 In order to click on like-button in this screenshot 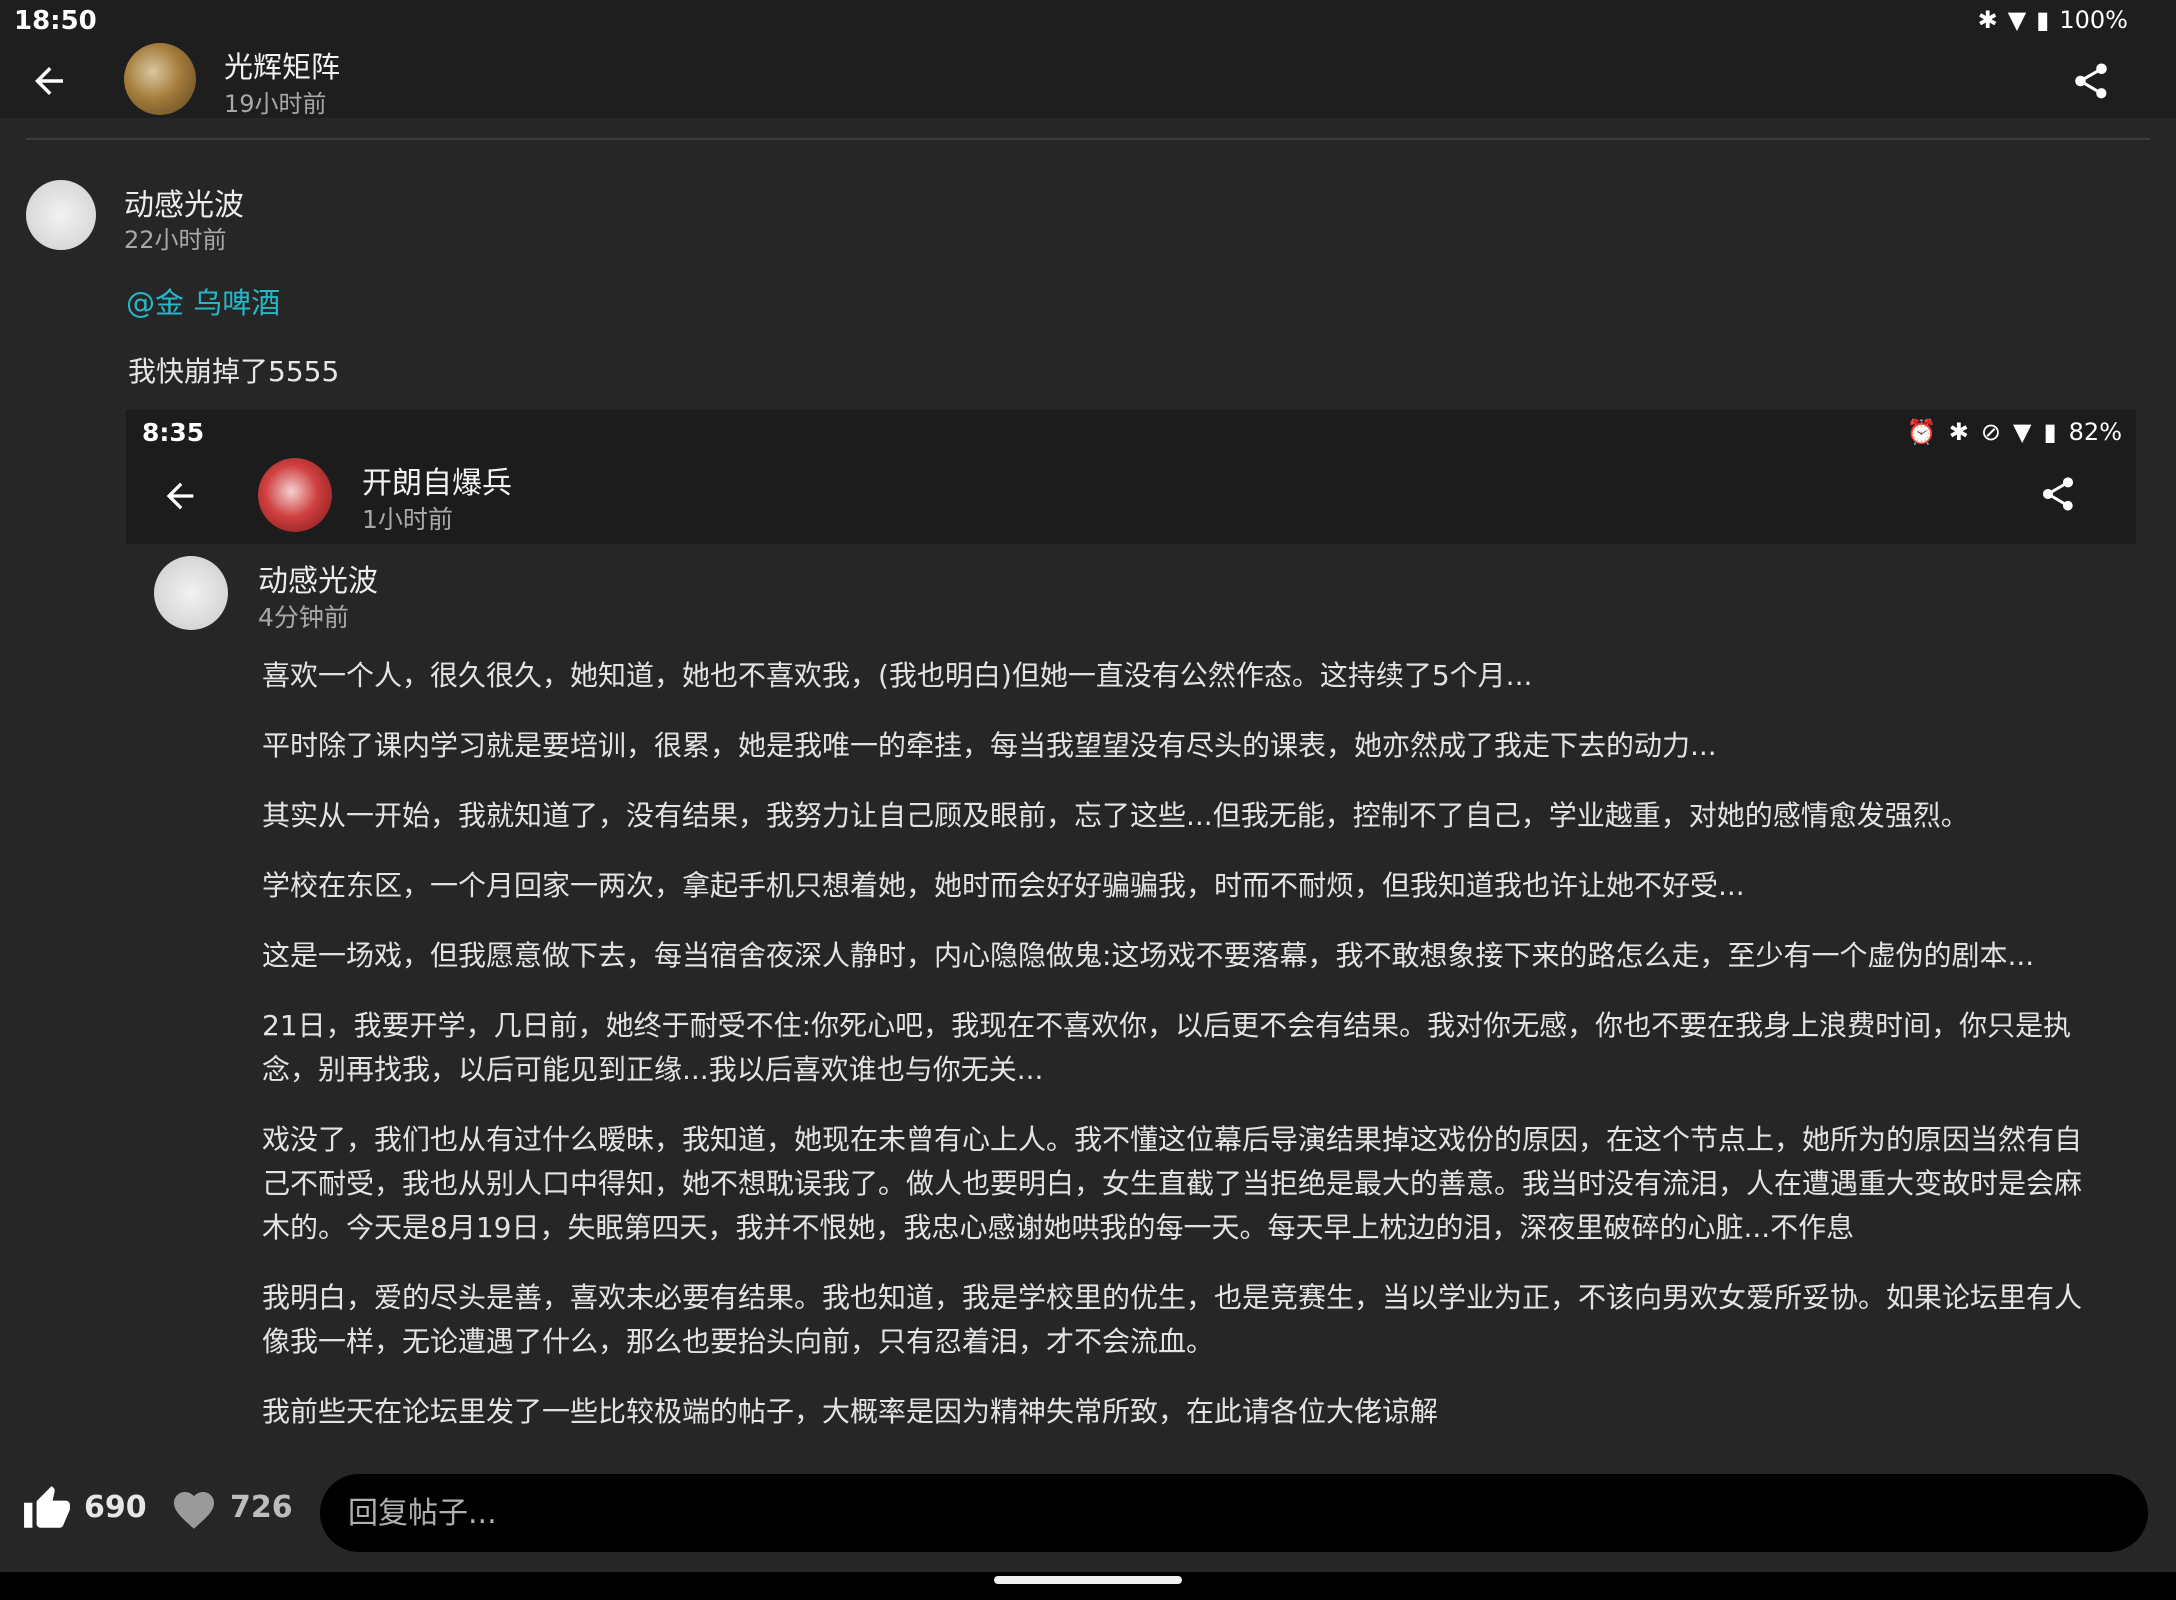, I will do `click(47, 1509)`.